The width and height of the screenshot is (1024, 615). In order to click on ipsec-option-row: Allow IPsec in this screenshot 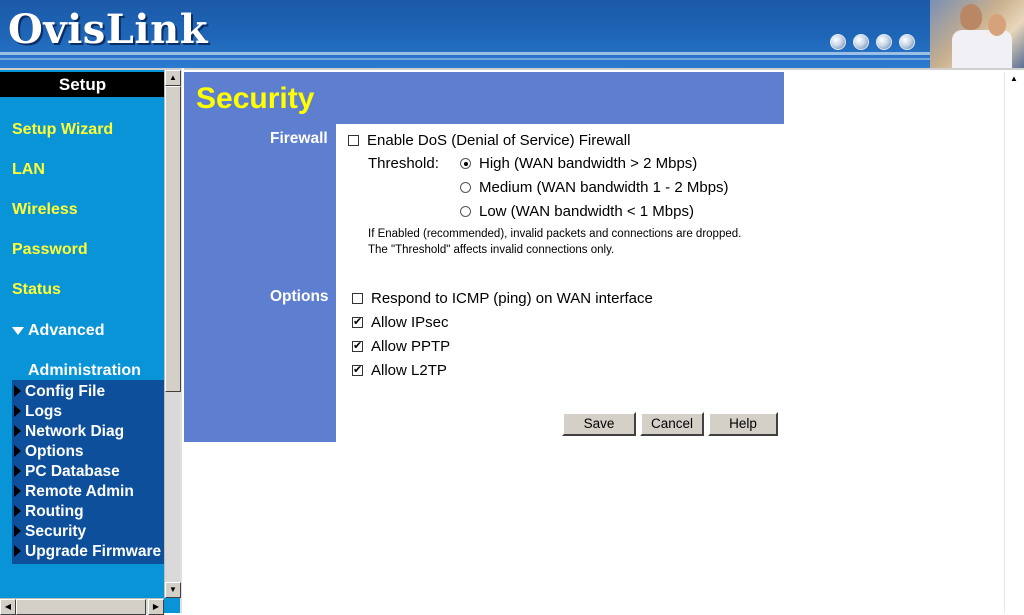, I will do `click(400, 322)`.